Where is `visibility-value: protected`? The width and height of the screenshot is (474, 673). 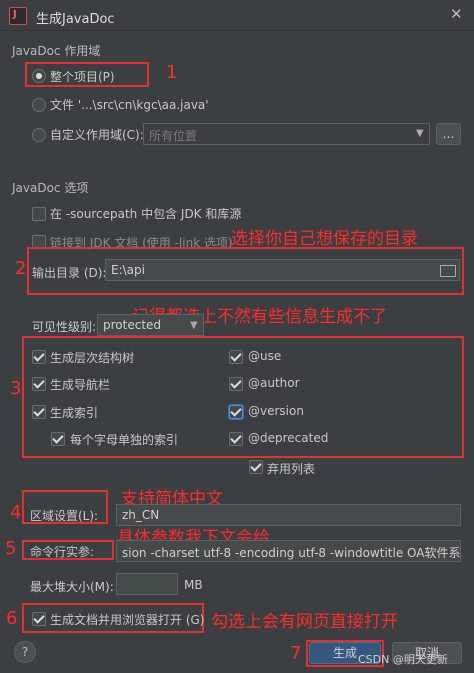 visibility-value: protected is located at coordinates (132, 325).